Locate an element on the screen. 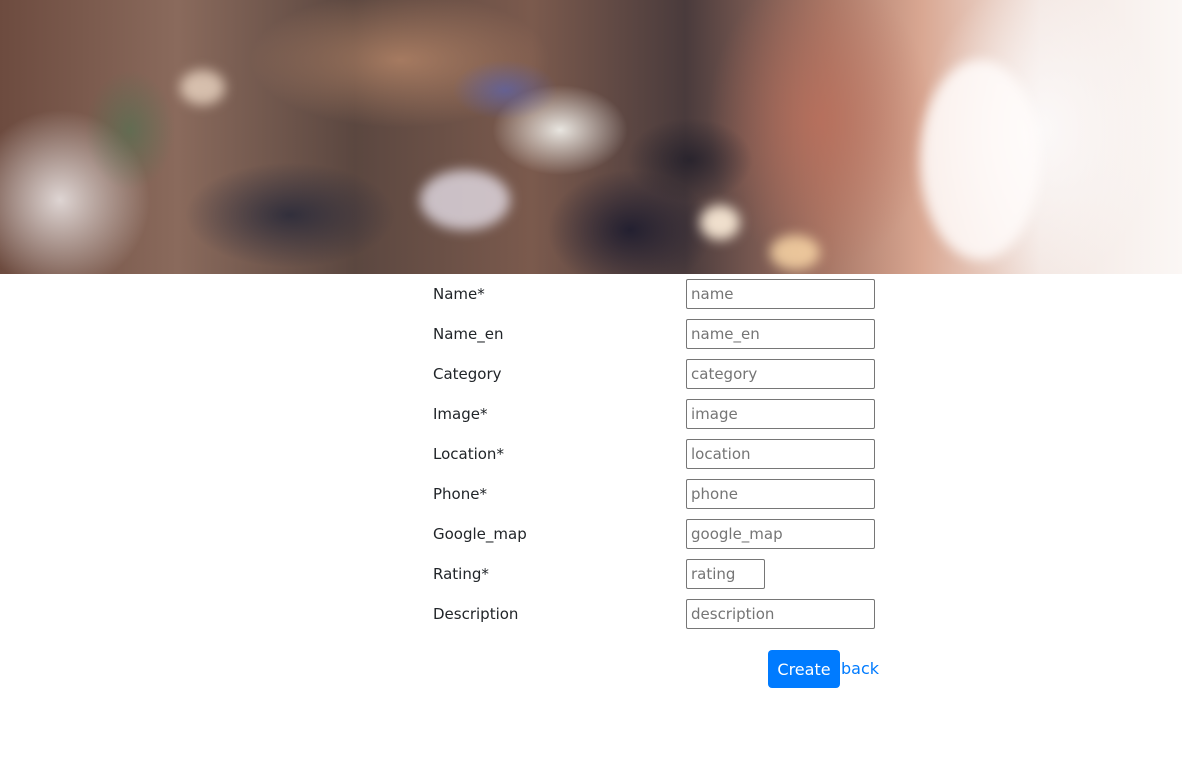  rating-label: Rating* is located at coordinates (461, 574).